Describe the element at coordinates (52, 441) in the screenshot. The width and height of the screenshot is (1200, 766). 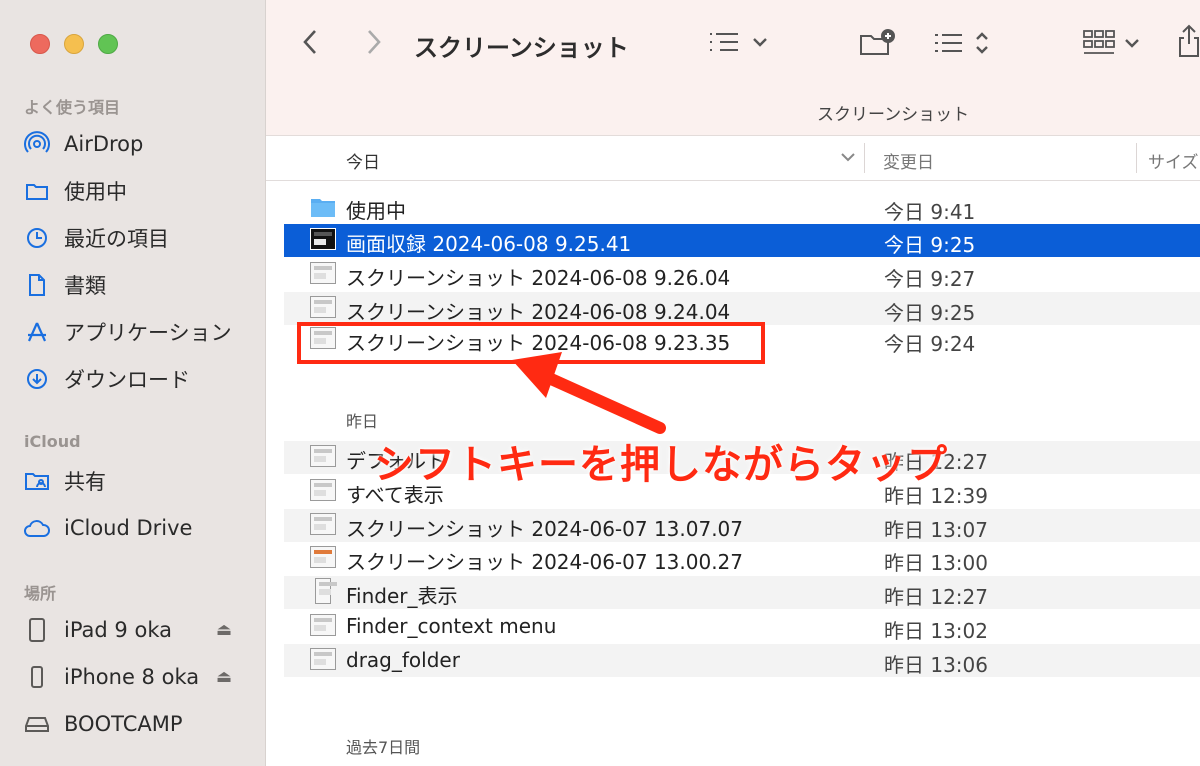
I see `icloud-section-title: iCloud` at that location.